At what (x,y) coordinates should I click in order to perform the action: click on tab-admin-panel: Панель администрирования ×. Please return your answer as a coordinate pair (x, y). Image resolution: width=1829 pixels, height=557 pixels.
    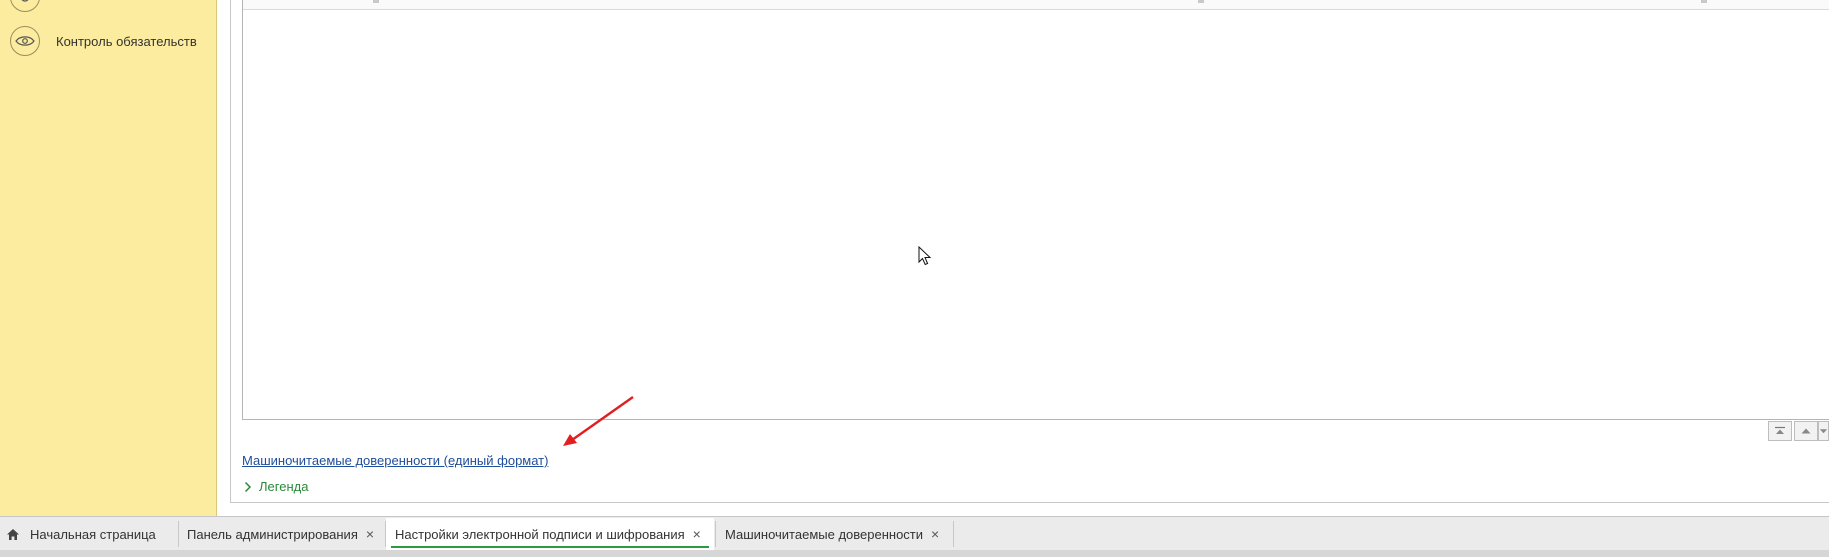
    Looking at the image, I should click on (281, 534).